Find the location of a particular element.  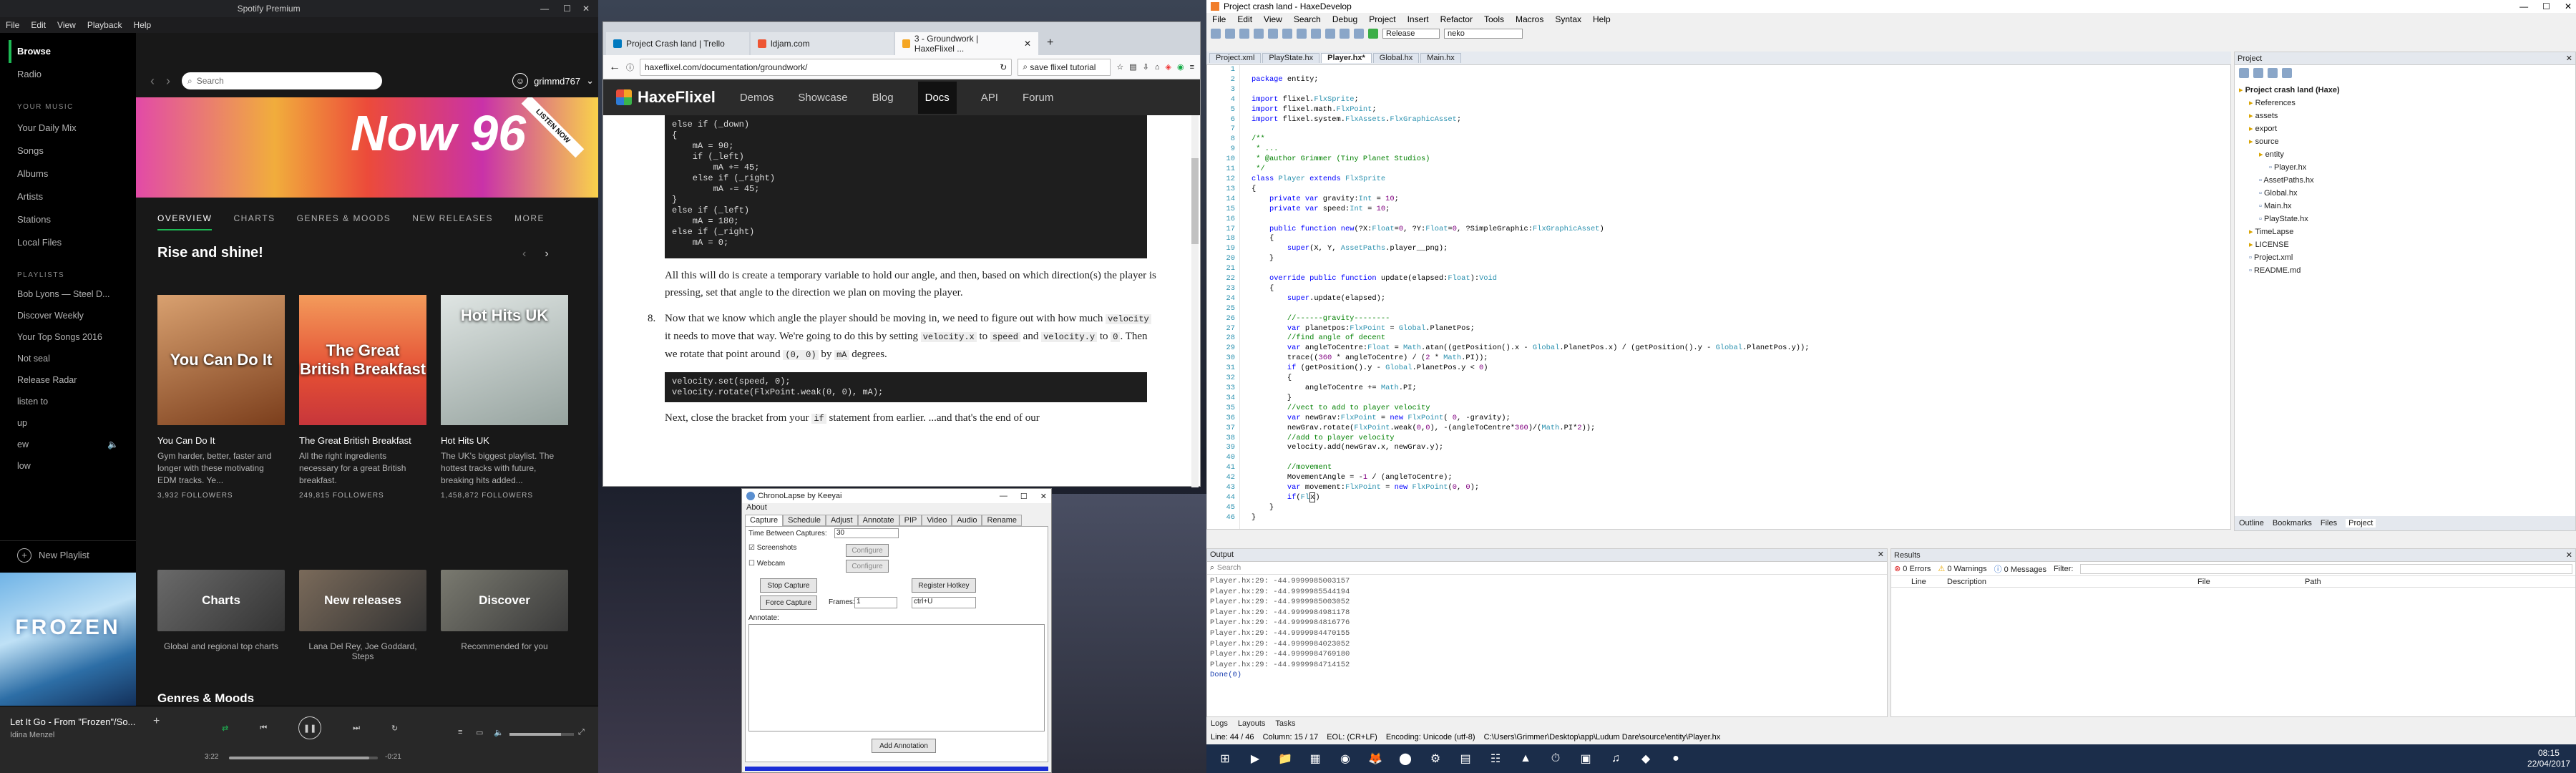

taskbar-app-icon: ⊞ is located at coordinates (1225, 759).